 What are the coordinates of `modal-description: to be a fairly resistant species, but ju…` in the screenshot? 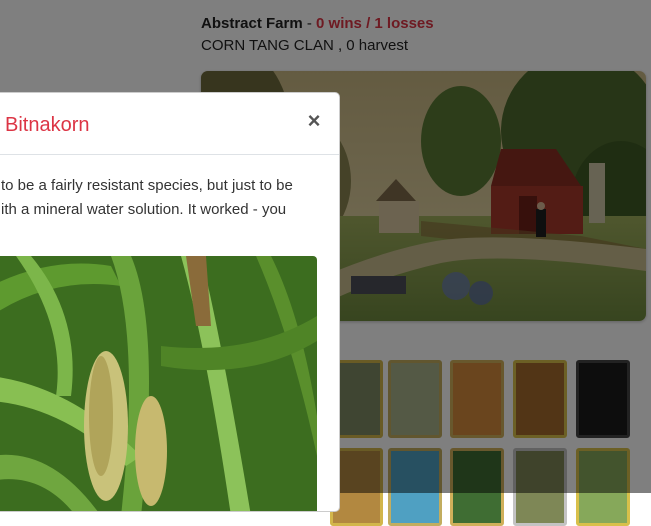 It's located at (163, 198).